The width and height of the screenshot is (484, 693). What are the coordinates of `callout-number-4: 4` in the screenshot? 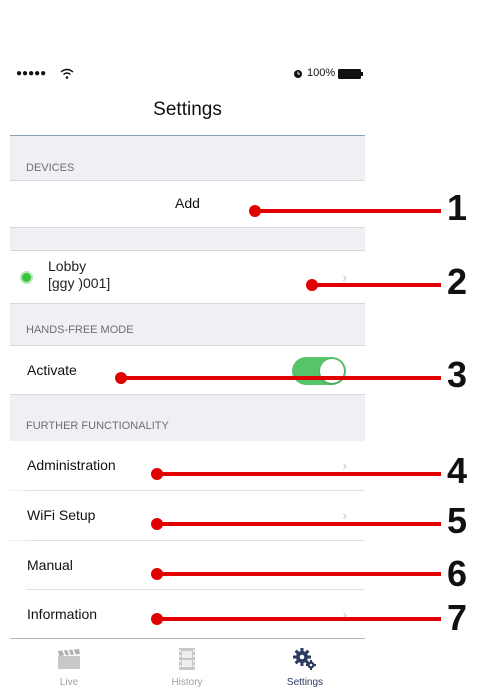 It's located at (457, 470).